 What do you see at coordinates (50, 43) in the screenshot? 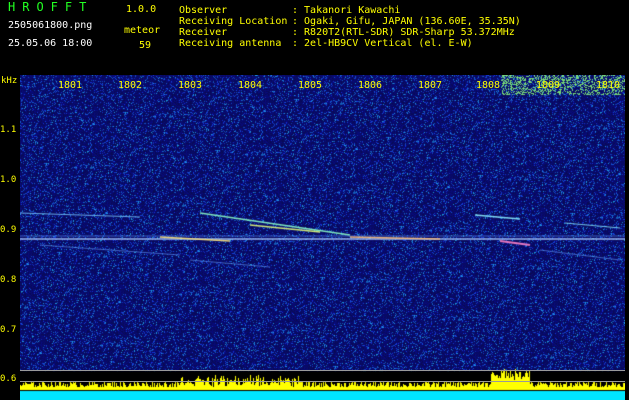
I see `datetime-label: 25.05.06 18:00` at bounding box center [50, 43].